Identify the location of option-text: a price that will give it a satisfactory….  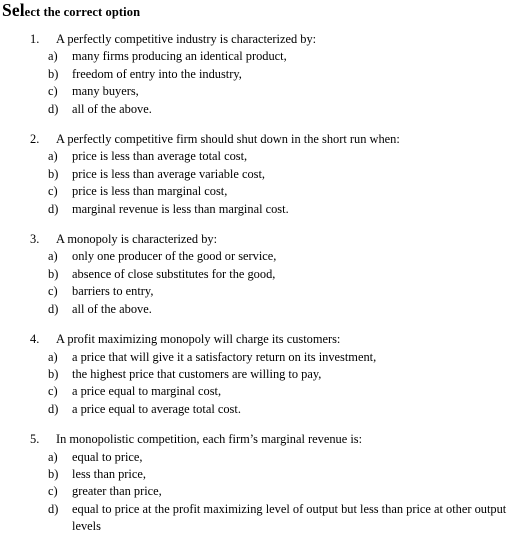
(224, 356).